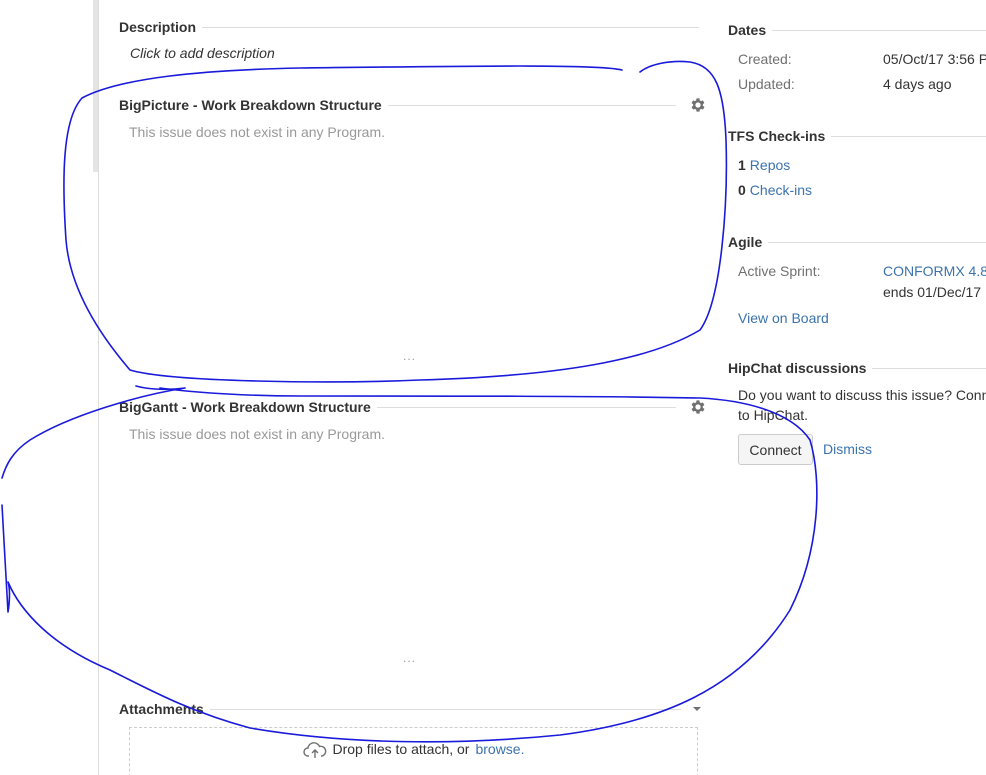 The width and height of the screenshot is (986, 775). Describe the element at coordinates (742, 190) in the screenshot. I see `tfs-checkins-count: 0` at that location.